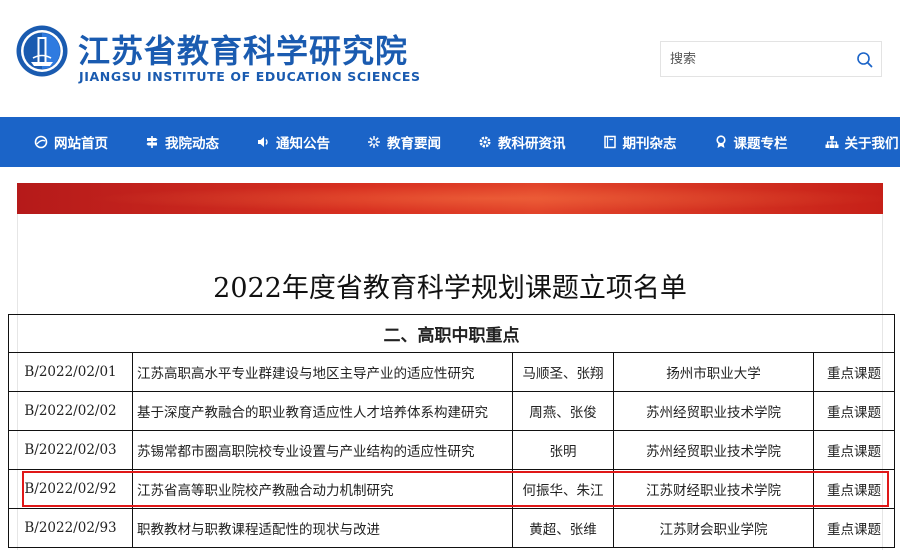 This screenshot has width=900, height=550. I want to click on nav-item-label: 教科研资讯, so click(532, 144).